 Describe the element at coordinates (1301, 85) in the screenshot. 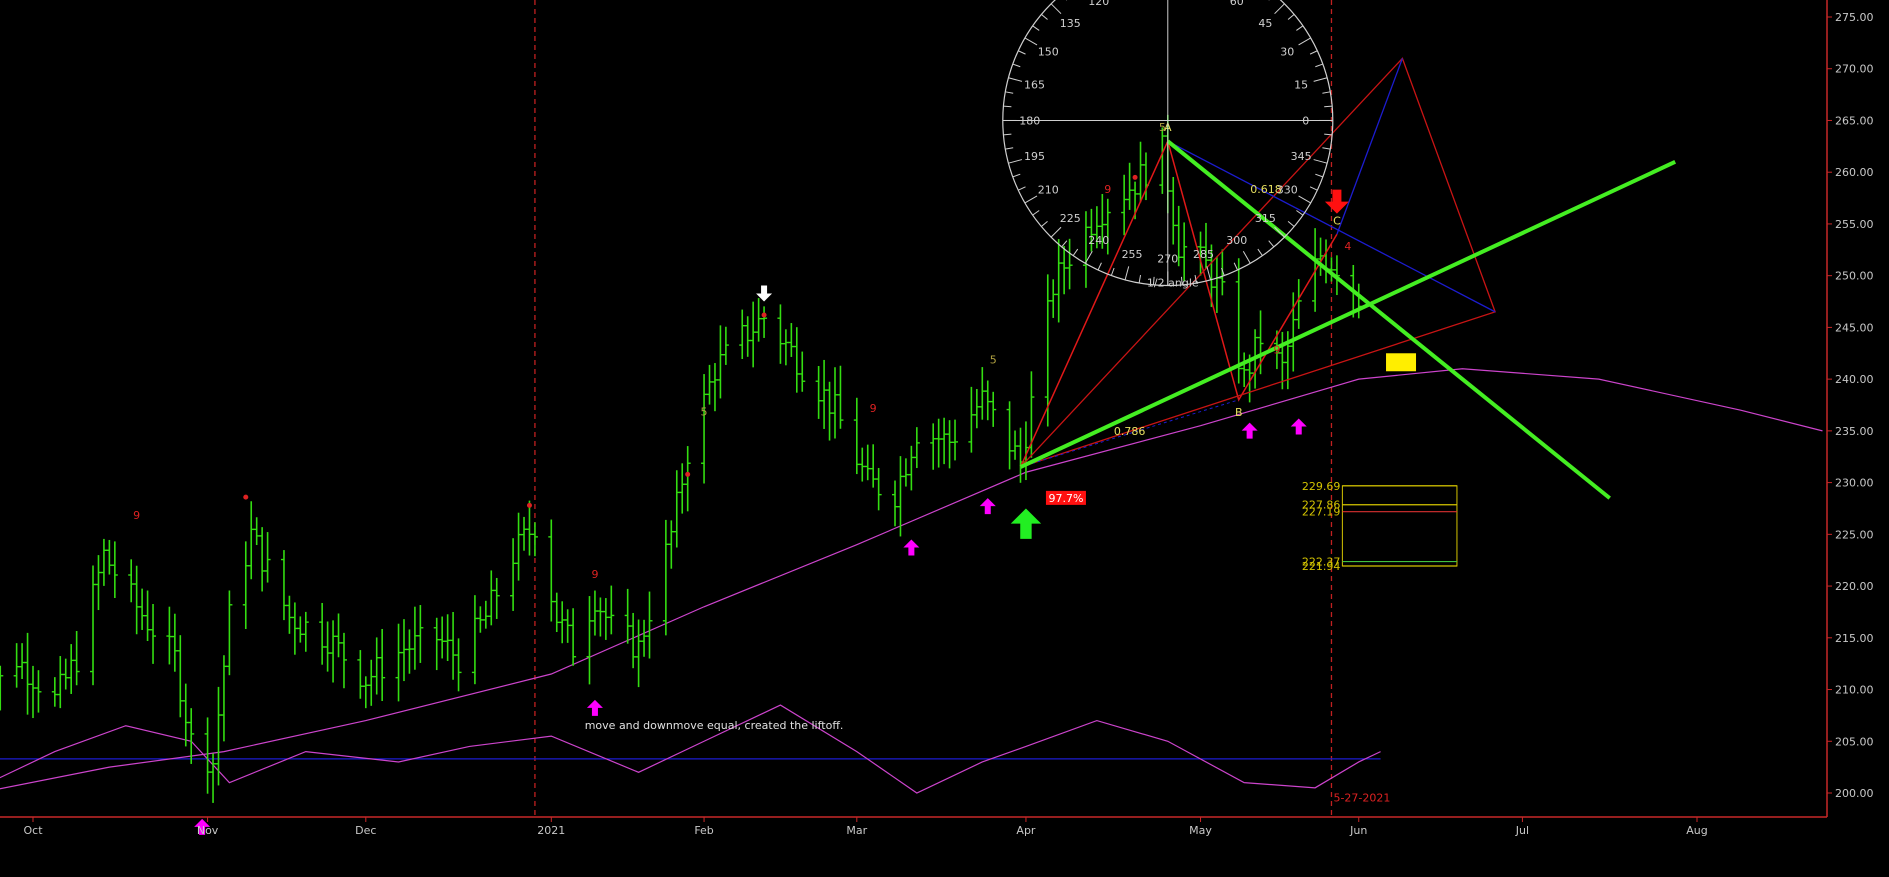

I see `circle-angle-label: 15` at that location.